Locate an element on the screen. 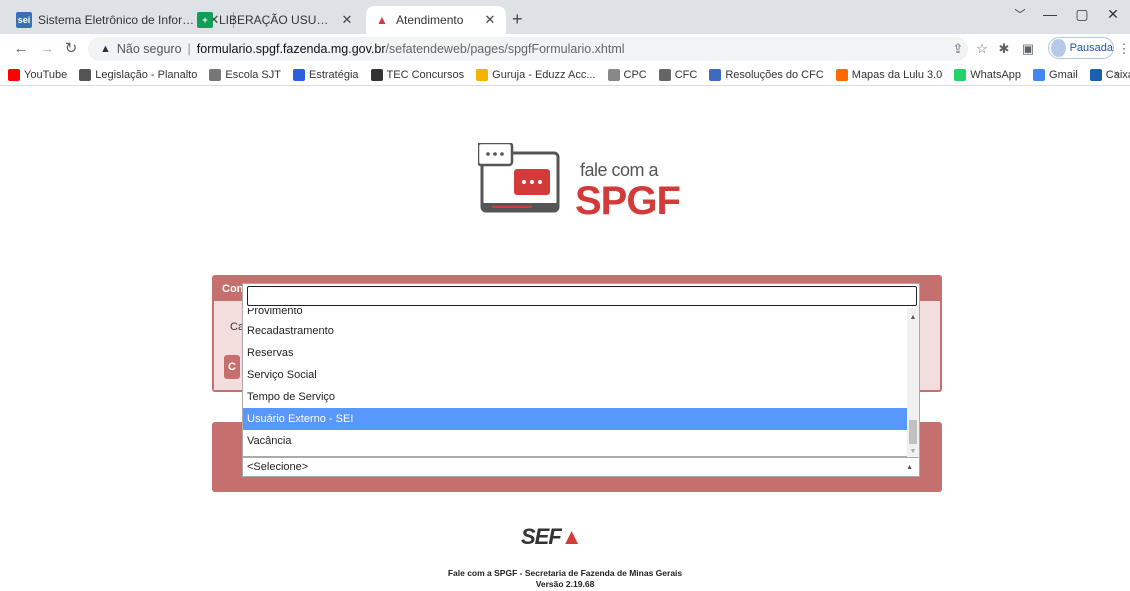 The height and width of the screenshot is (591, 1130). subject-select: <Selecione> ▲ is located at coordinates (581, 467).